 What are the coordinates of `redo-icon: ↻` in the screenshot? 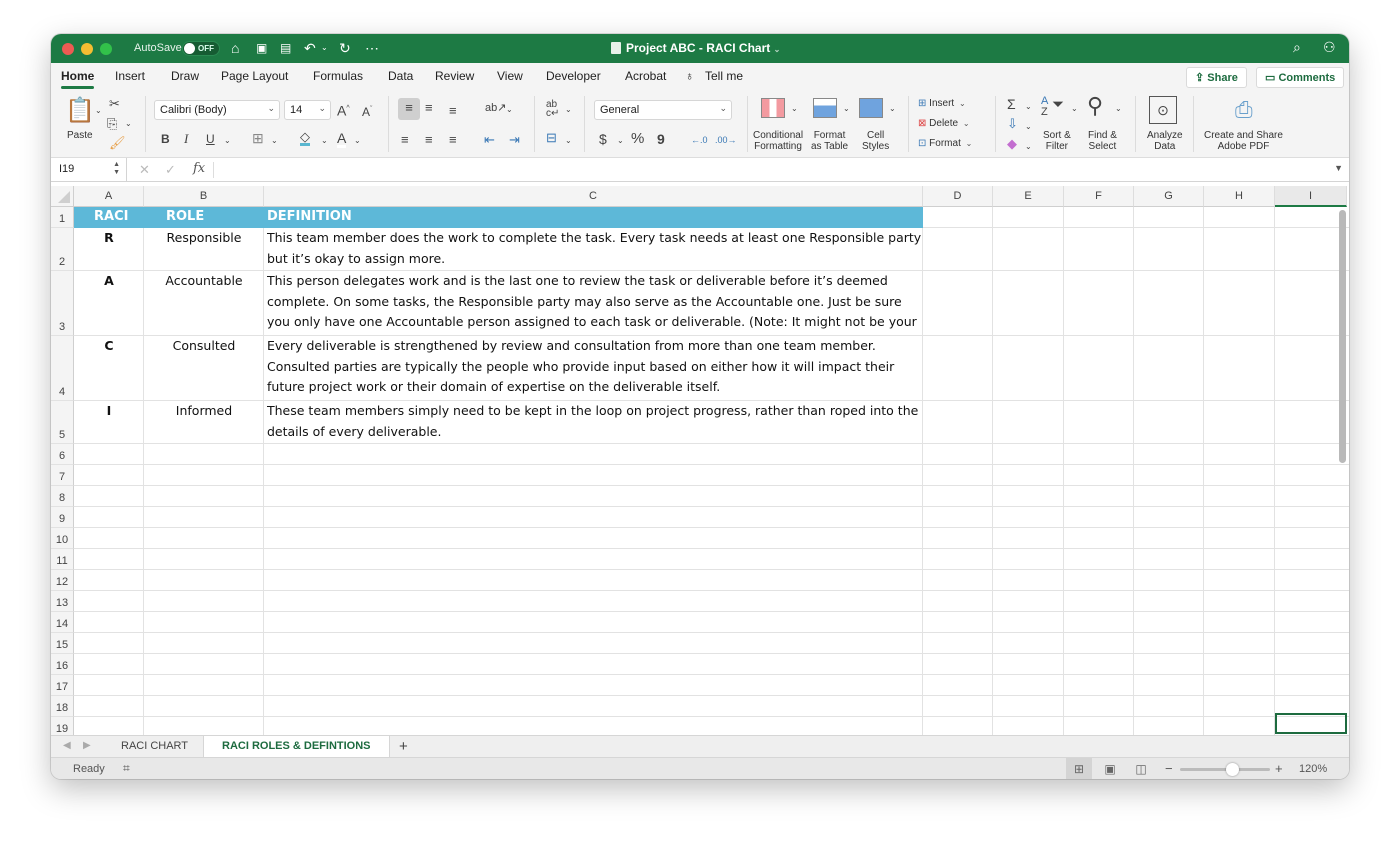 It's located at (345, 48).